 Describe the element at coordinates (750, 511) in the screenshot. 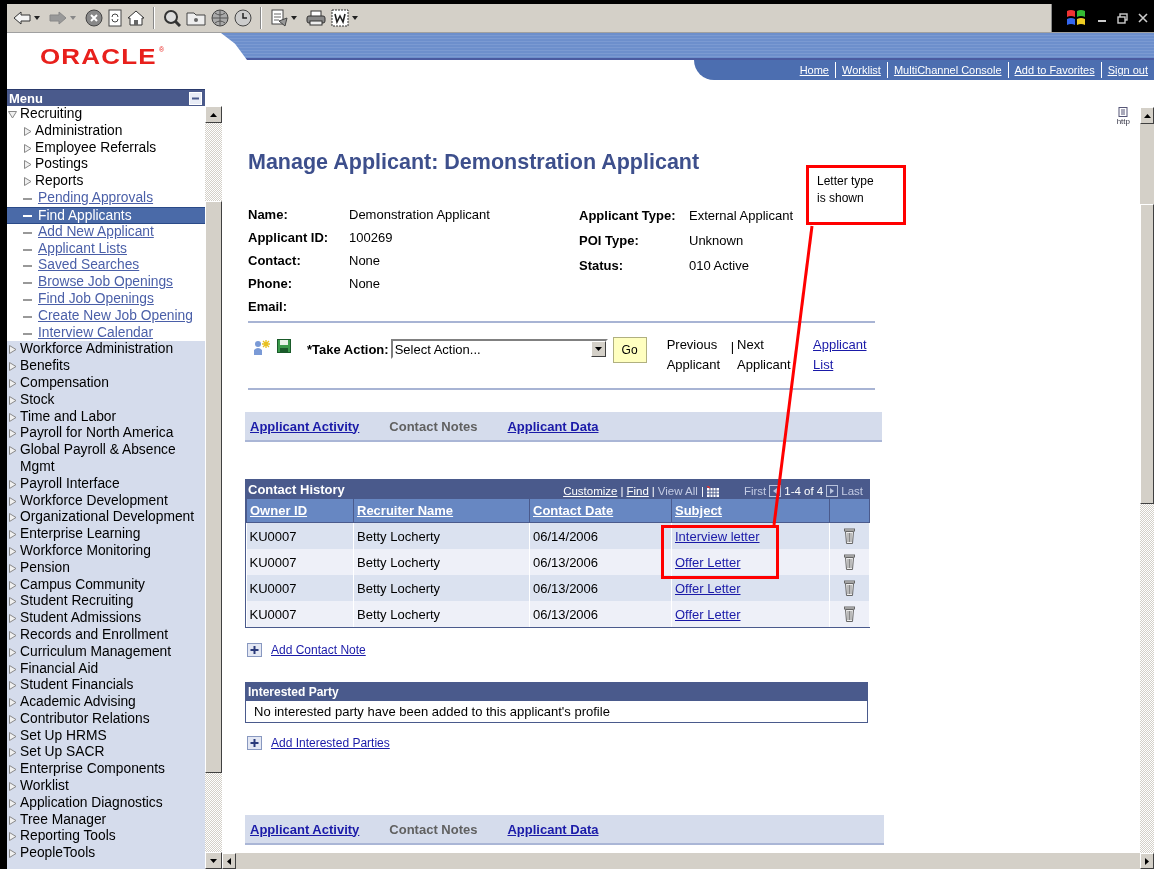

I see `column-header: Subject` at that location.